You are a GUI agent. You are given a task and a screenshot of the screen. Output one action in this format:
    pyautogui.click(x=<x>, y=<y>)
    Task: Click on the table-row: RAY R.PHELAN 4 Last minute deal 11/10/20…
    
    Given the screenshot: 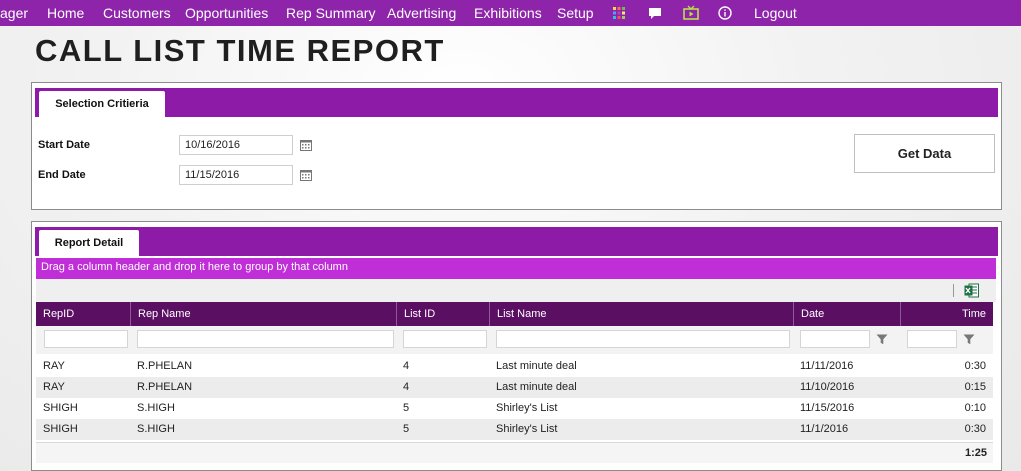 What is the action you would take?
    pyautogui.click(x=514, y=387)
    